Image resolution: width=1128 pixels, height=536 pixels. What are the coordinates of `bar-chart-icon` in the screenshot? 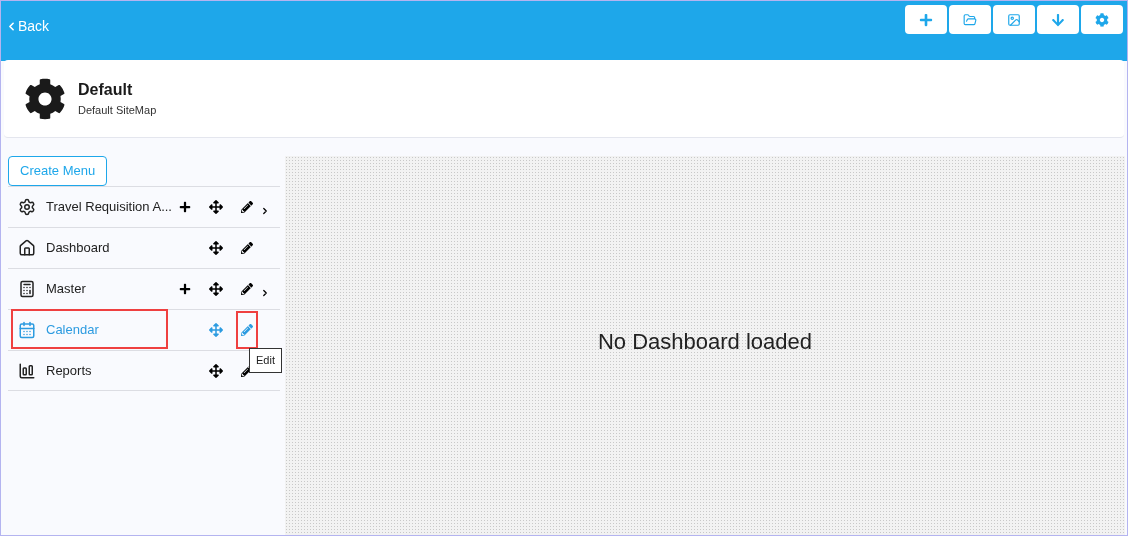 It's located at (27, 370).